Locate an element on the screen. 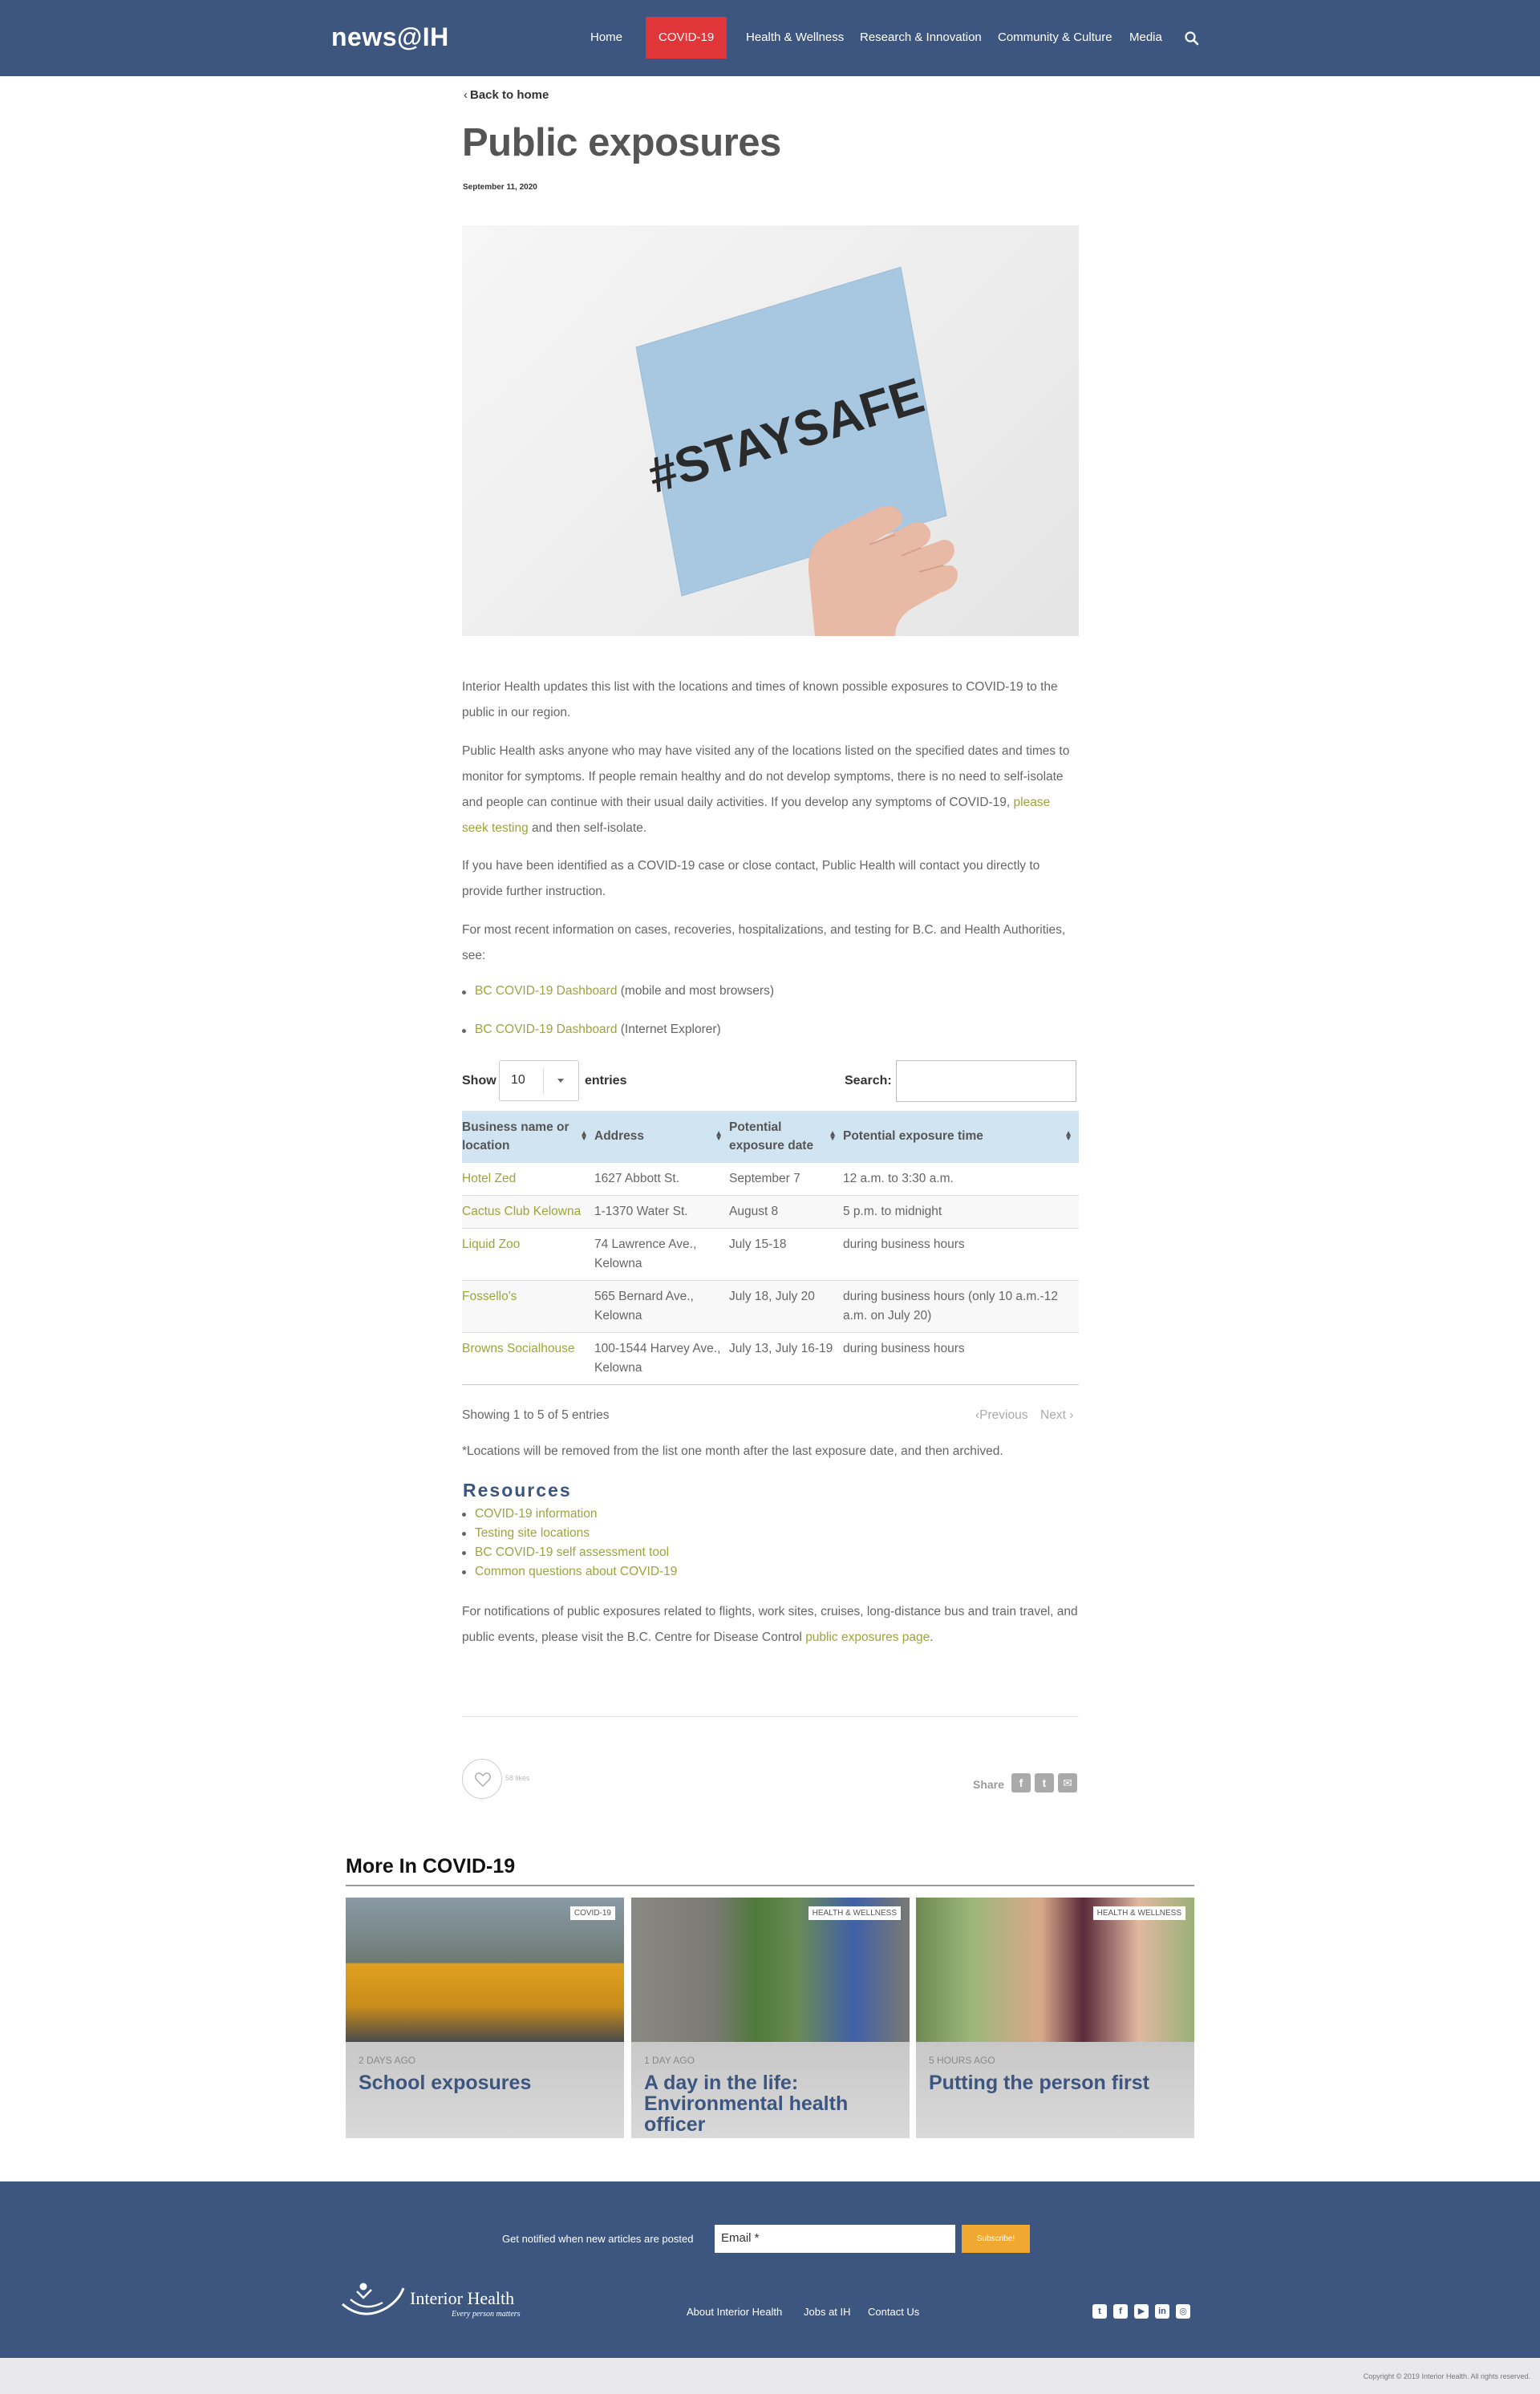 The image size is (1540, 2394). self-assessment-link: BC COVID-19 self assessment tool is located at coordinates (572, 1552).